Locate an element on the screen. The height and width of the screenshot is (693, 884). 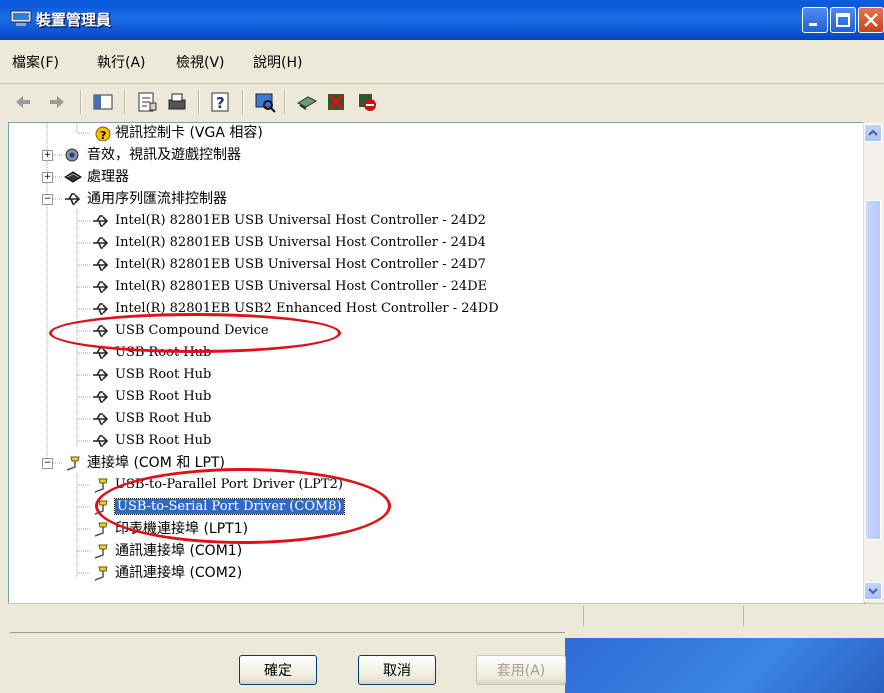
minimize-icon is located at coordinates (813, 24).